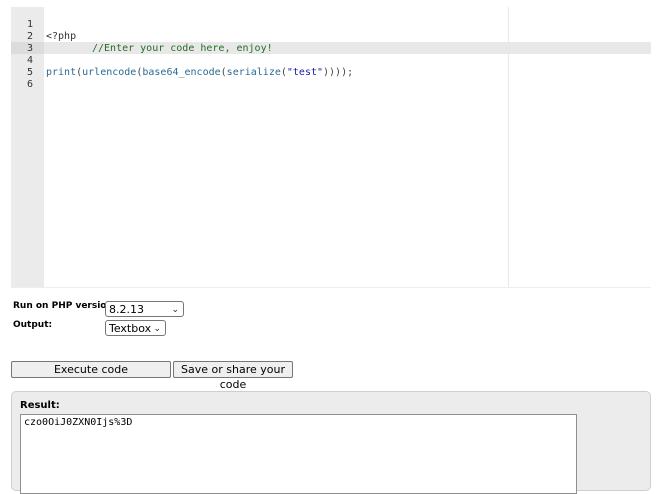  Describe the element at coordinates (305, 72) in the screenshot. I see `string-literal: "test"` at that location.